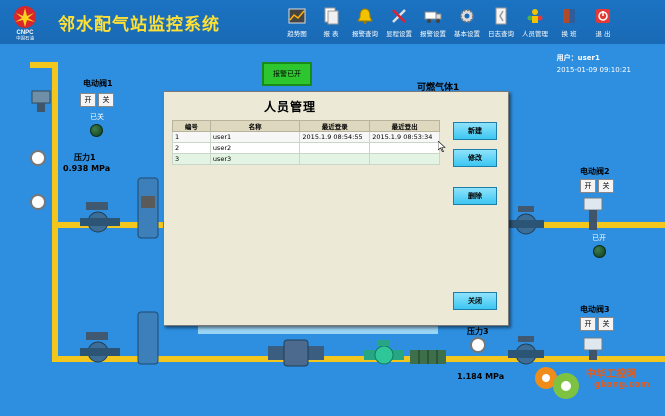 Image resolution: width=665 pixels, height=416 pixels. What do you see at coordinates (100, 217) in the screenshot?
I see `ball-valve-left-icon` at bounding box center [100, 217].